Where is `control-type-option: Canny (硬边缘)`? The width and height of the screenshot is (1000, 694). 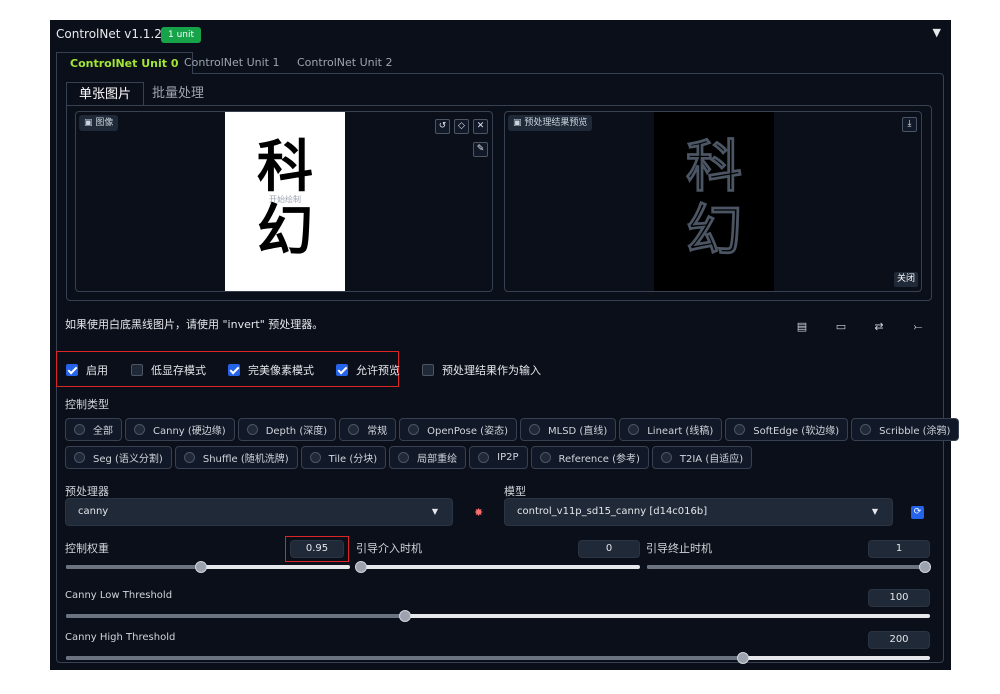
control-type-option: Canny (硬边缘) is located at coordinates (180, 429).